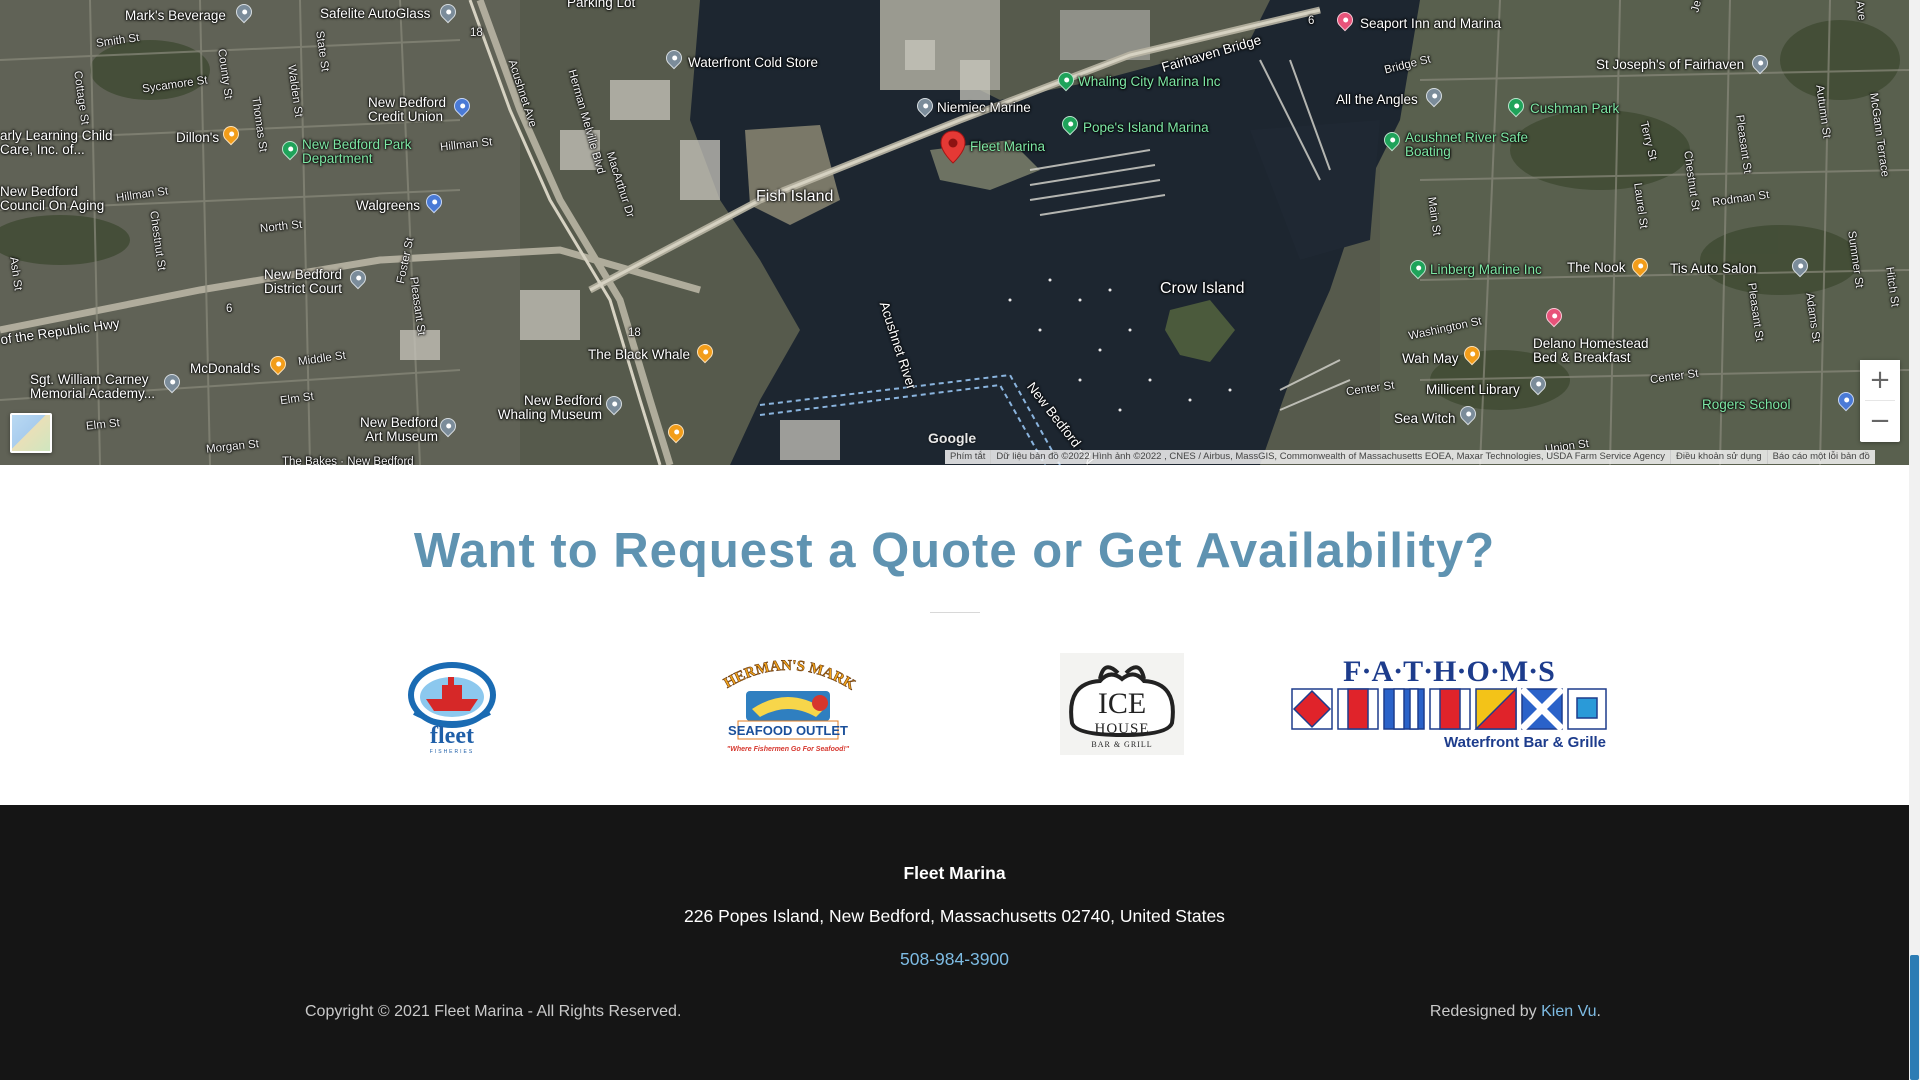  Describe the element at coordinates (357, 151) in the screenshot. I see `map-label: New Bedford Park Department` at that location.